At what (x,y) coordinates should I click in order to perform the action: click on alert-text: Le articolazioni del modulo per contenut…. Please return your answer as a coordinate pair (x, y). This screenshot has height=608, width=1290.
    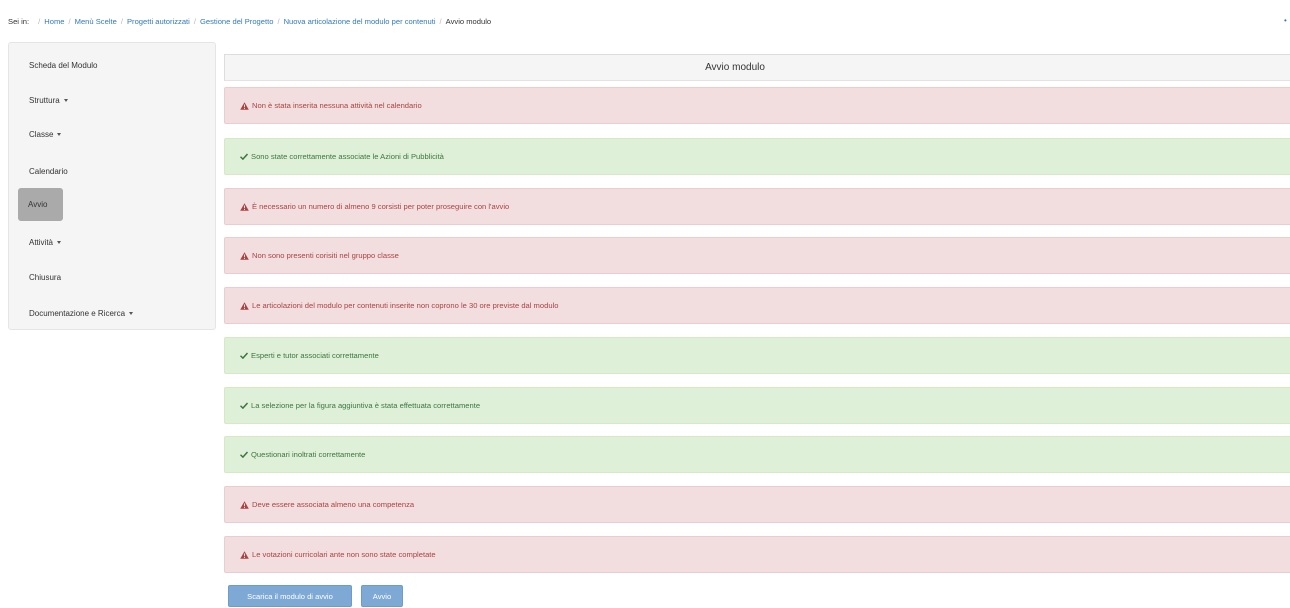
    Looking at the image, I should click on (405, 305).